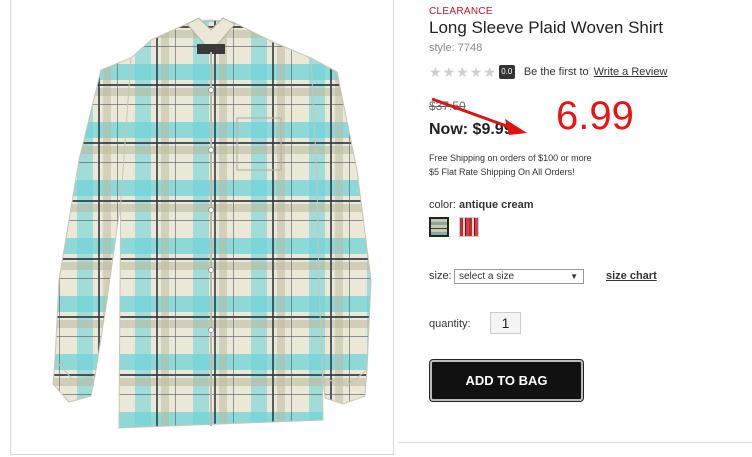 The height and width of the screenshot is (457, 752). What do you see at coordinates (440, 276) in the screenshot?
I see `size-label: size:` at bounding box center [440, 276].